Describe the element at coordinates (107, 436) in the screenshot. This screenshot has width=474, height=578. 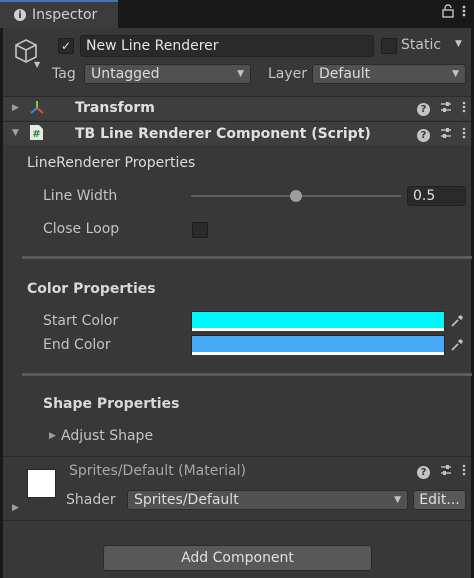
I see `adjust-shape-label: Adjust Shape` at that location.